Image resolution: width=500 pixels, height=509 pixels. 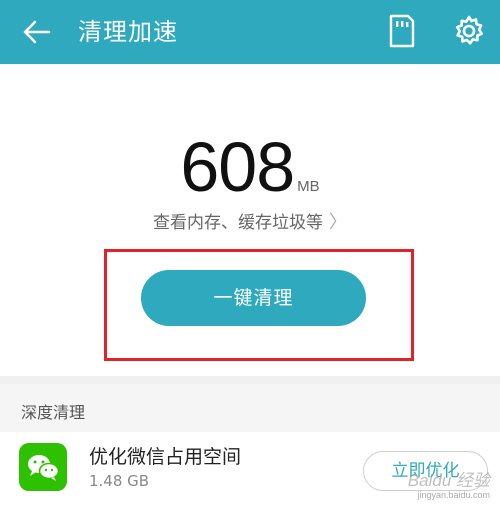 What do you see at coordinates (250, 380) in the screenshot?
I see `section-divider` at bounding box center [250, 380].